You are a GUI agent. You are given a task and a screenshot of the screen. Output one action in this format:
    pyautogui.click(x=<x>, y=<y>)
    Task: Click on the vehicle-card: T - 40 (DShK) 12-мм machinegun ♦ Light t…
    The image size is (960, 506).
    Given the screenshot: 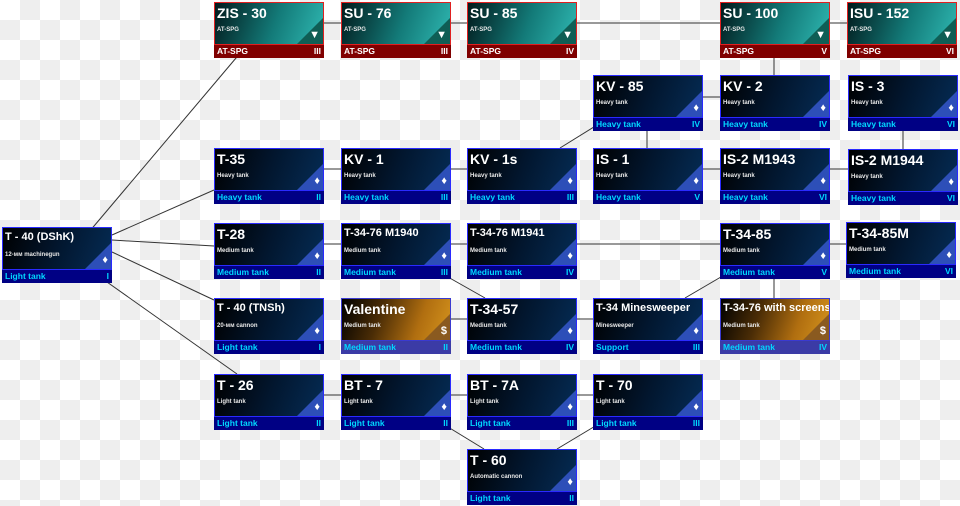 What is the action you would take?
    pyautogui.click(x=57, y=255)
    